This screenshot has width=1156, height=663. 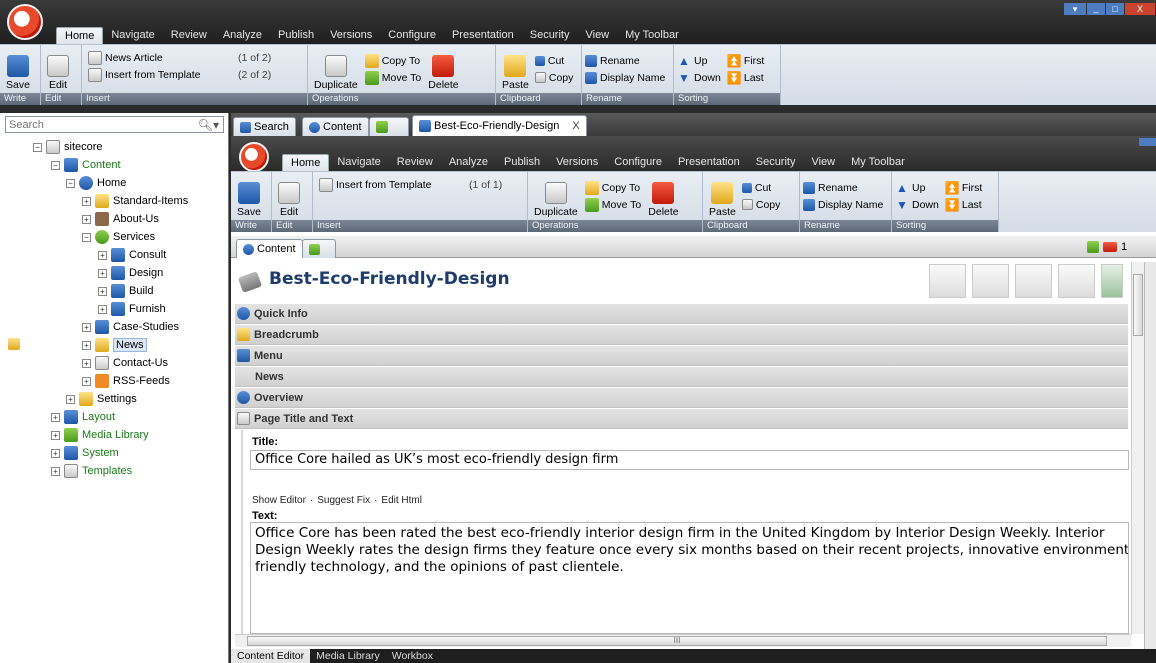 What do you see at coordinates (392, 77) in the screenshot?
I see `move-to-button: Move To` at bounding box center [392, 77].